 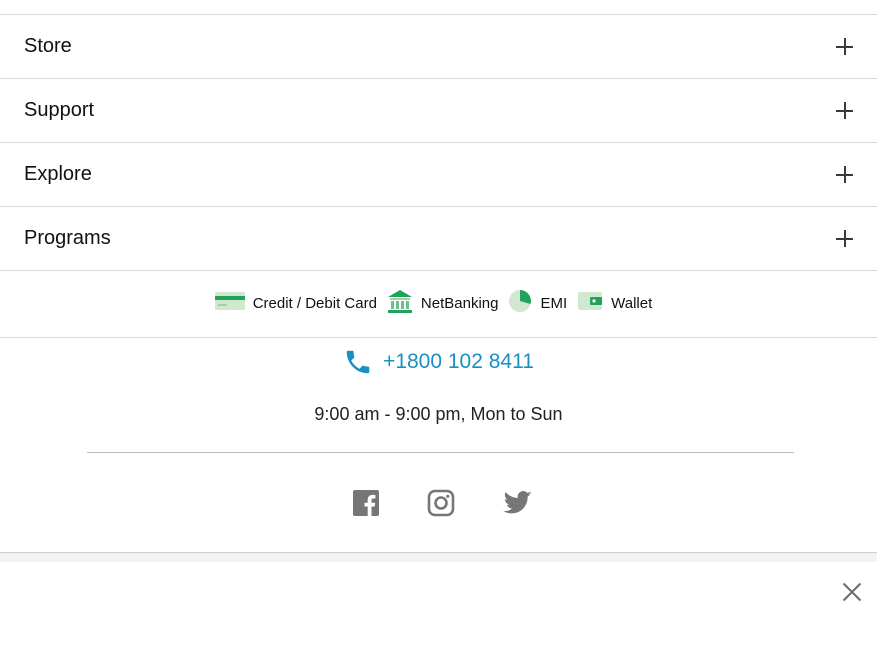 What do you see at coordinates (441, 503) in the screenshot?
I see `instagram-icon` at bounding box center [441, 503].